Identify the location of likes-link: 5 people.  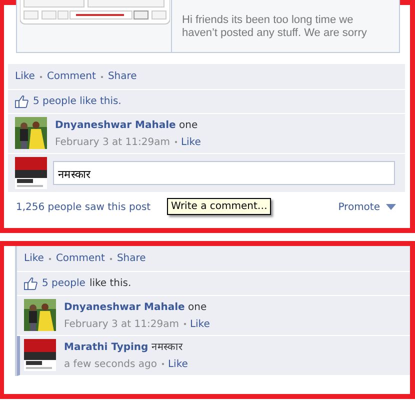
(64, 283).